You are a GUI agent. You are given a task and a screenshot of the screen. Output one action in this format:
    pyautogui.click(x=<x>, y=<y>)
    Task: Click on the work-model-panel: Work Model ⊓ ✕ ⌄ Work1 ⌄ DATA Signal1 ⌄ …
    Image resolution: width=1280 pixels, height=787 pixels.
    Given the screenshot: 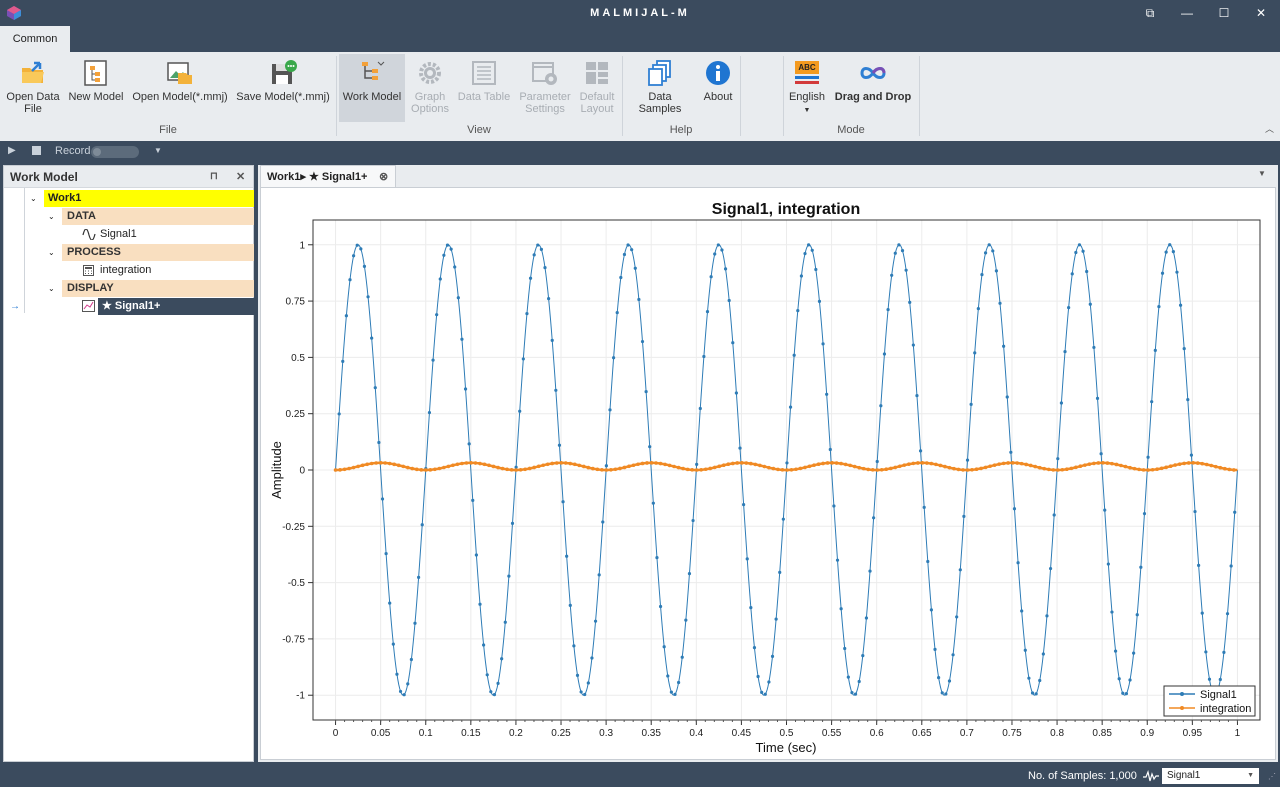 What is the action you would take?
    pyautogui.click(x=128, y=463)
    